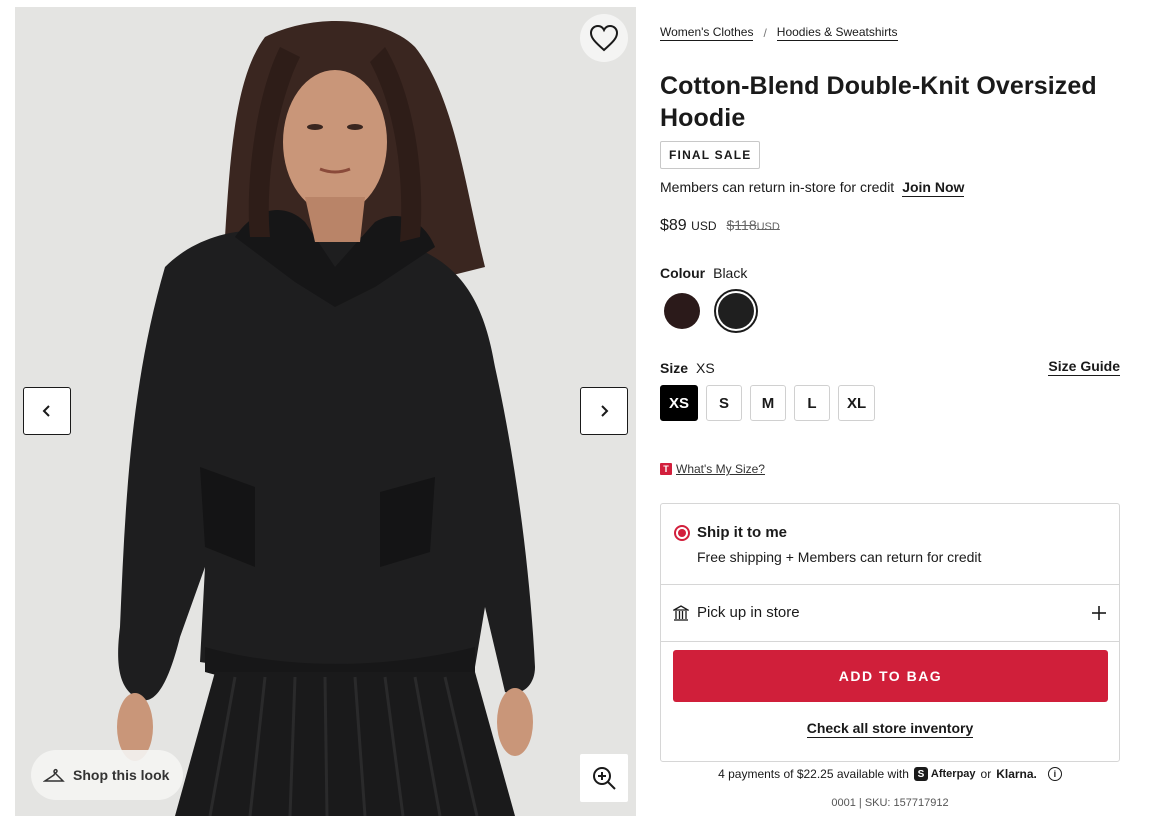 This screenshot has width=1164, height=820. What do you see at coordinates (890, 803) in the screenshot?
I see `sku-line: 0001 | SKU: 157717912` at bounding box center [890, 803].